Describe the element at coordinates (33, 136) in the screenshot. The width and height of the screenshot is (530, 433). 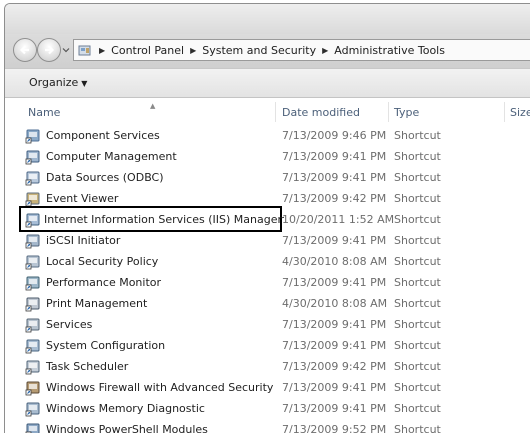
I see `component-services-icon` at that location.